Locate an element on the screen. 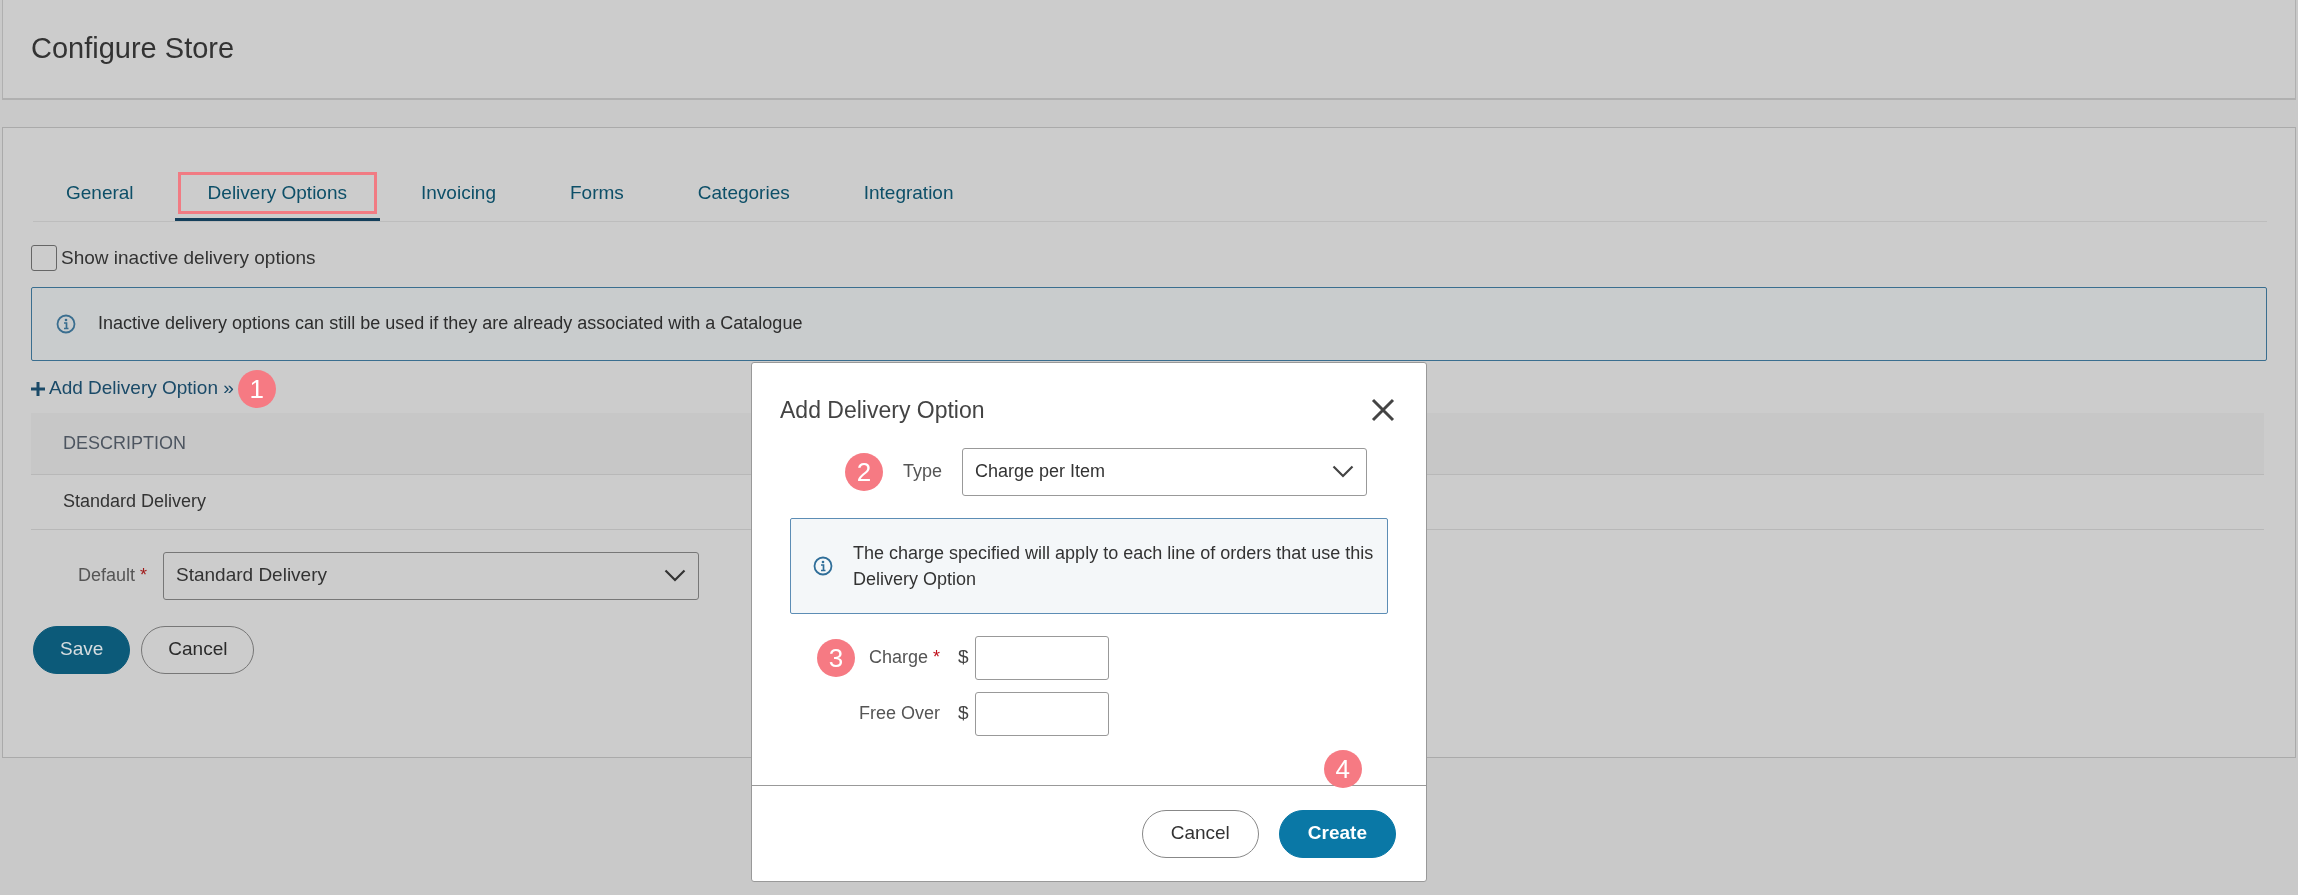  column-header: DESCRIPTION is located at coordinates (124, 443).